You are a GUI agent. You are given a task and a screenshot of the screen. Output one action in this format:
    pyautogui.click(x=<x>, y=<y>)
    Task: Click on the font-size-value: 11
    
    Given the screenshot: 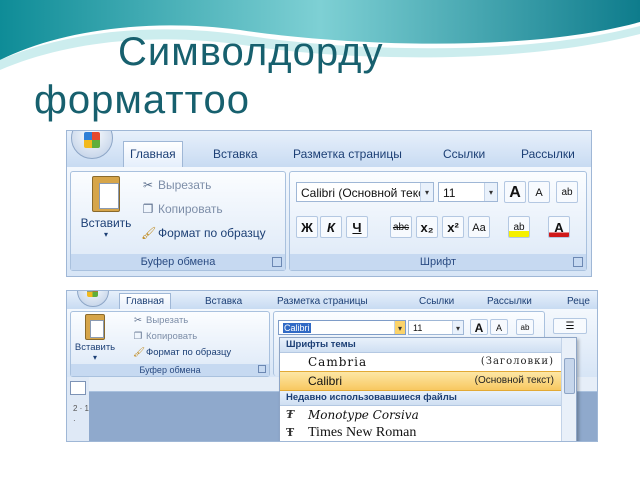 What is the action you would take?
    pyautogui.click(x=449, y=193)
    